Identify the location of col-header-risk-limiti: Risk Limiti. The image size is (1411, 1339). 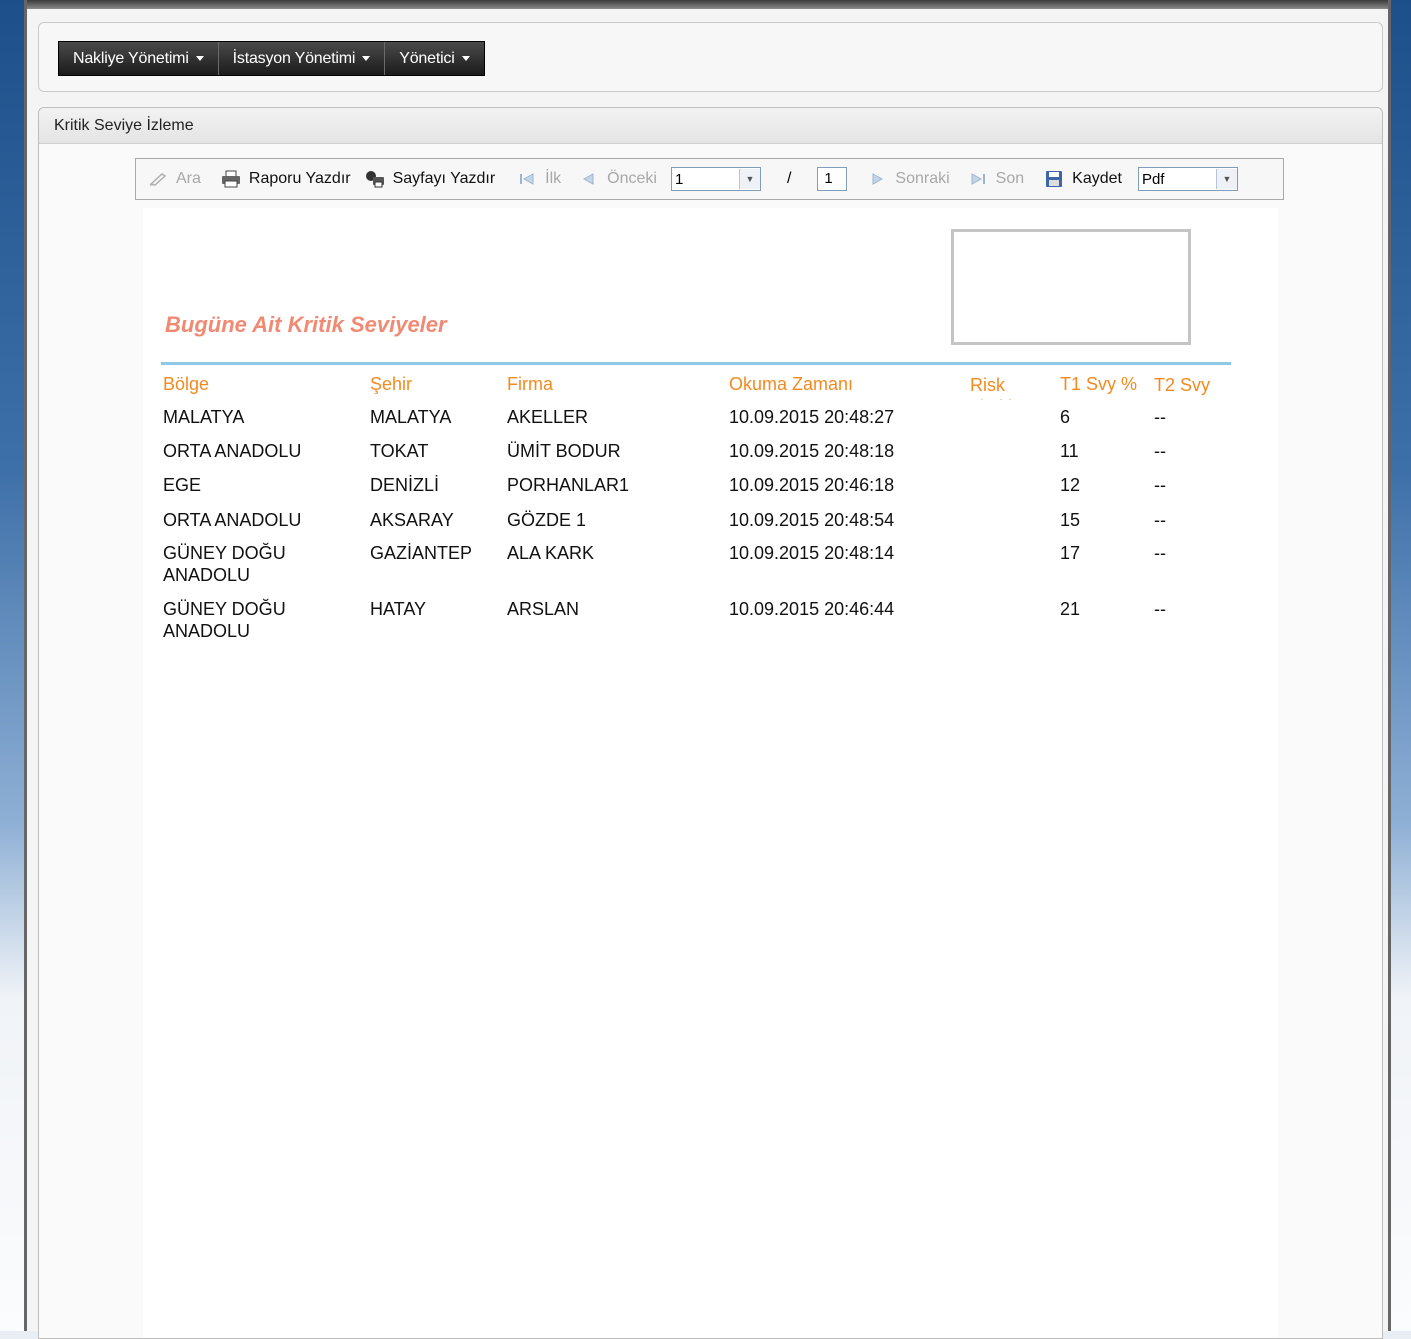
(991, 387).